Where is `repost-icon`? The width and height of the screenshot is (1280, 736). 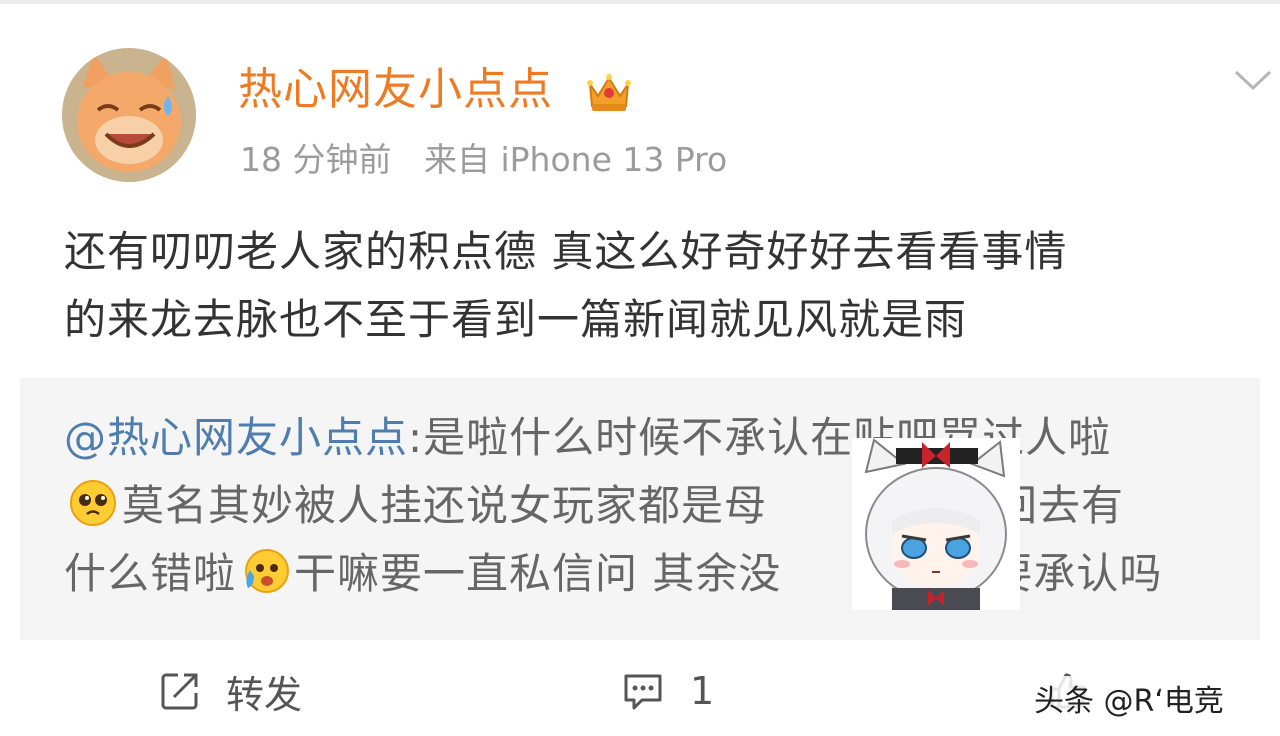
repost-icon is located at coordinates (179, 691).